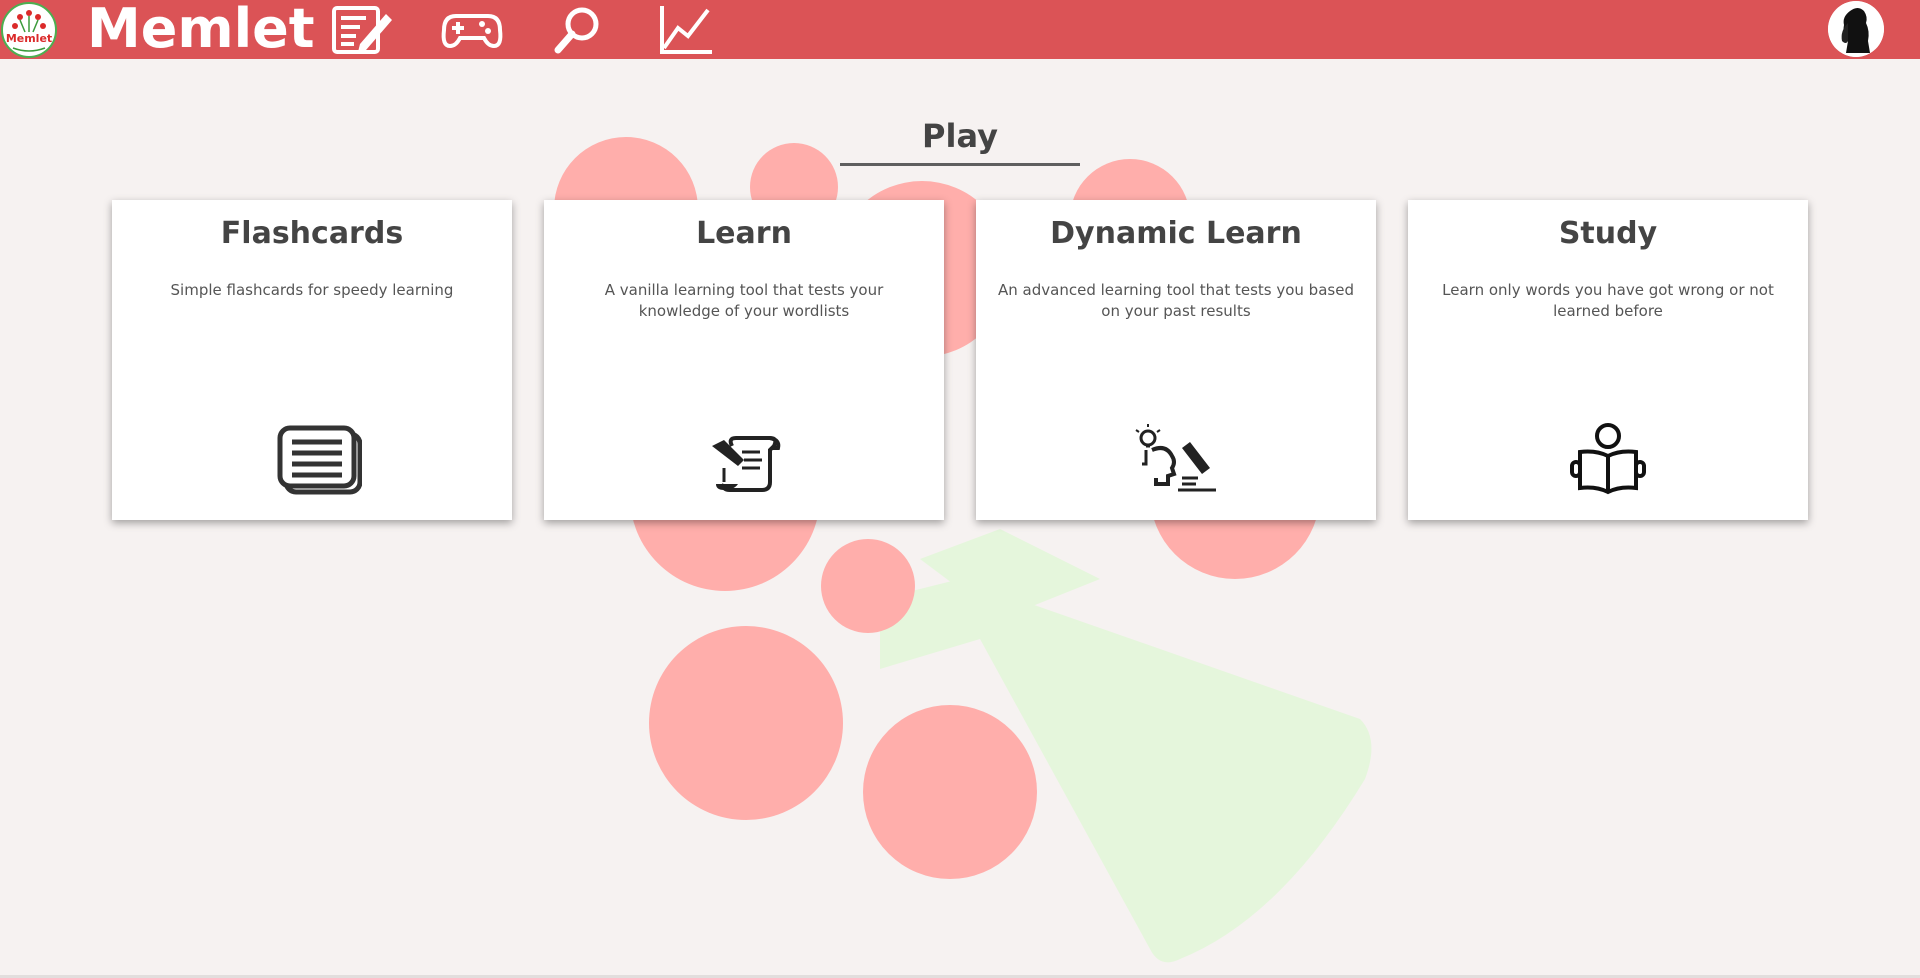 This screenshot has height=978, width=1920. What do you see at coordinates (1608, 462) in the screenshot?
I see `person-reading-icon` at bounding box center [1608, 462].